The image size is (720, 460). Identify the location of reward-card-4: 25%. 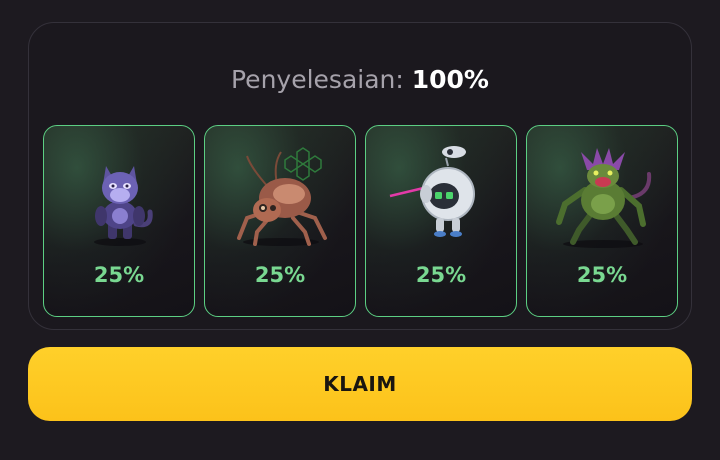
(602, 221).